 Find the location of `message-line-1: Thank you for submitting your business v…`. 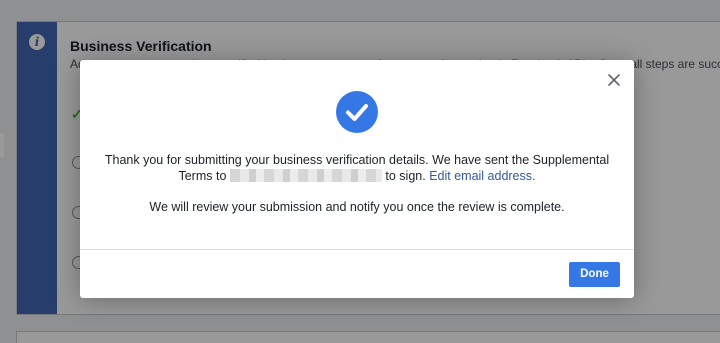

message-line-1: Thank you for submitting your business v… is located at coordinates (357, 160).